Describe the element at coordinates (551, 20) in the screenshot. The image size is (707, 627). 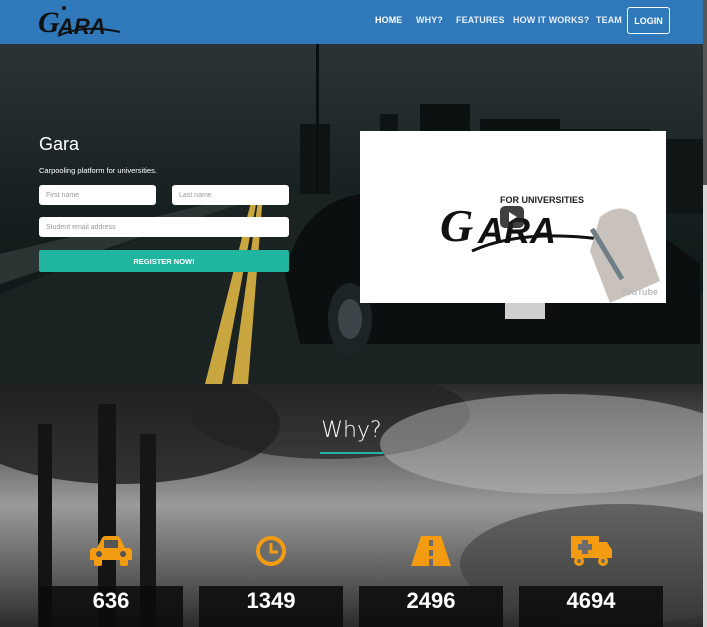
I see `nav-how-it-works: HOW IT WORKS?` at that location.